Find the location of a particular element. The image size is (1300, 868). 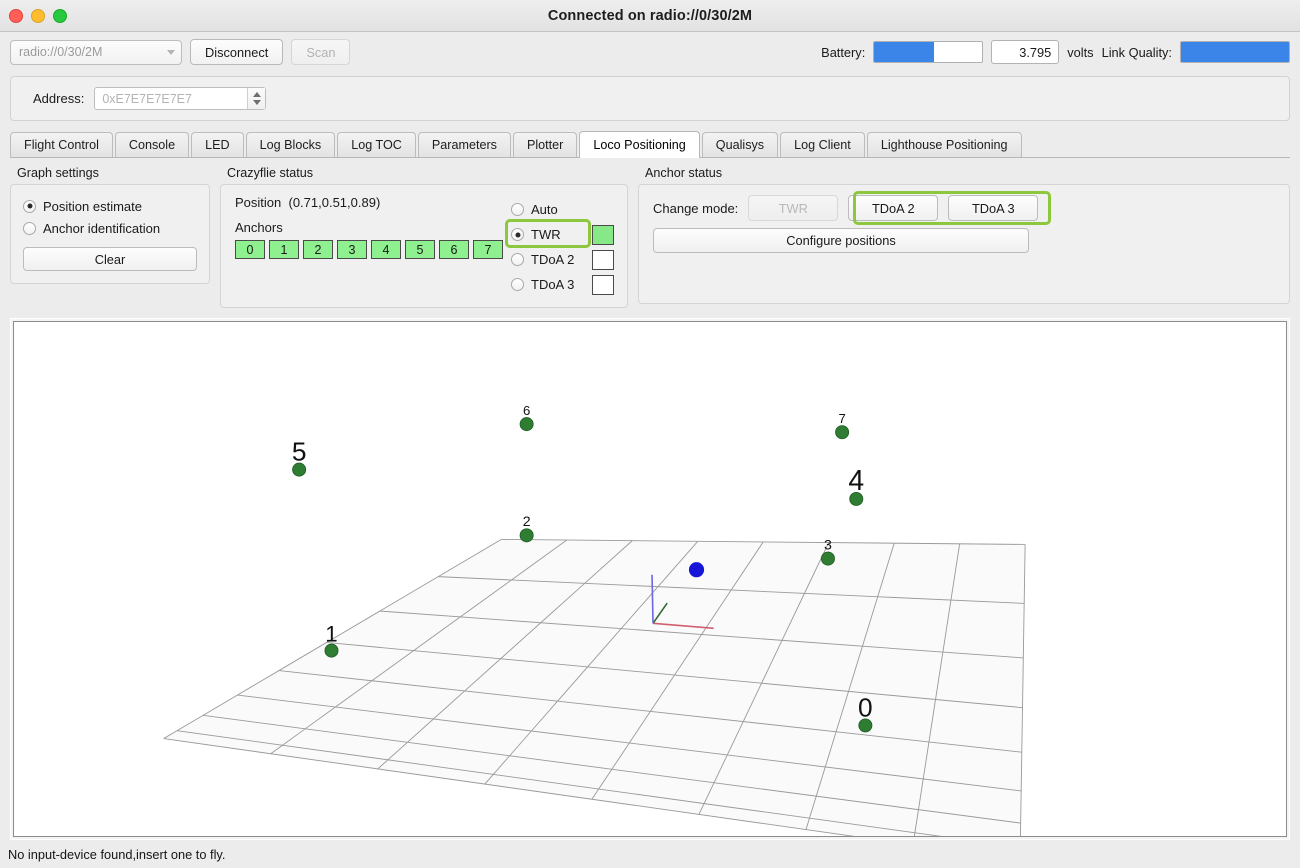

mode-radio-list: Auto TWR TDoA 2 TDoA 3 is located at coordinates (561, 246).